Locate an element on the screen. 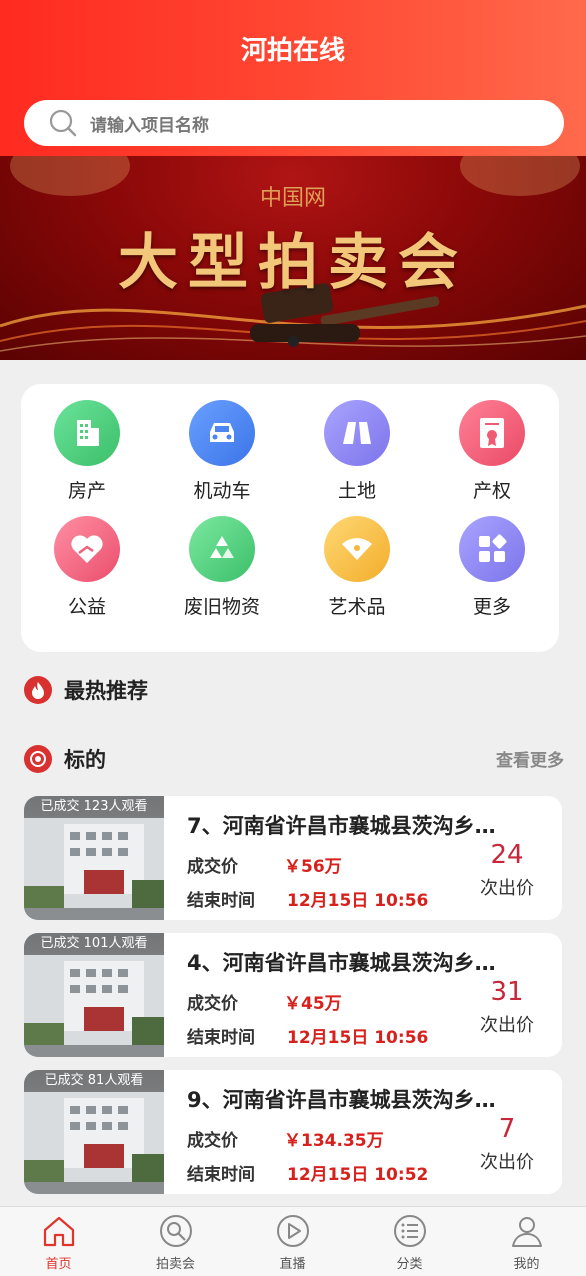  section-hot: 最热推荐 is located at coordinates (86, 690).